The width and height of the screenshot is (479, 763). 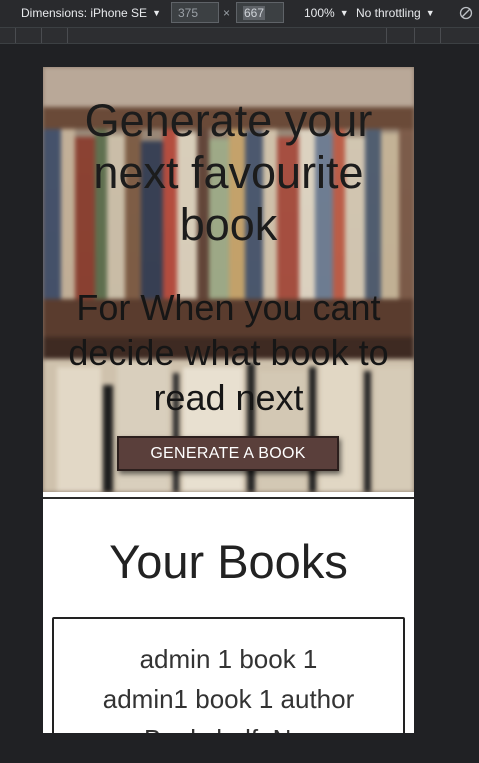 I want to click on hero-title: Generate your next favourite book, so click(x=228, y=172).